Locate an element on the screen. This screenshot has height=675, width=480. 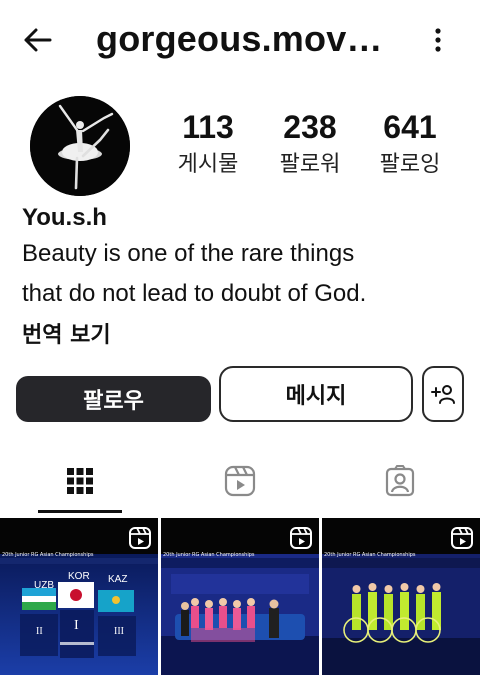
follow-button: 팔로우 is located at coordinates (113, 399).